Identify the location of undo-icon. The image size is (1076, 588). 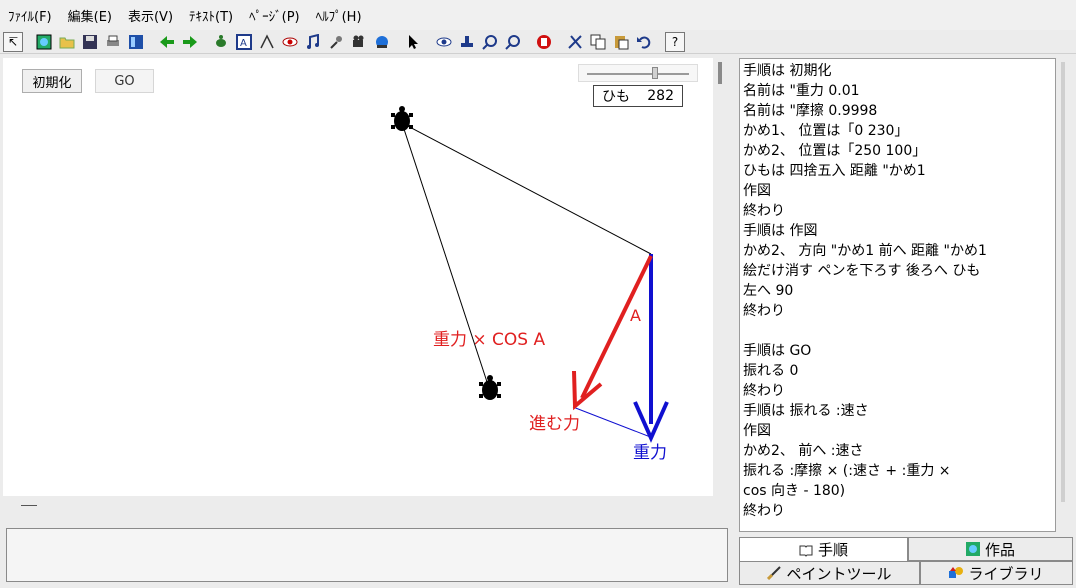
(644, 42).